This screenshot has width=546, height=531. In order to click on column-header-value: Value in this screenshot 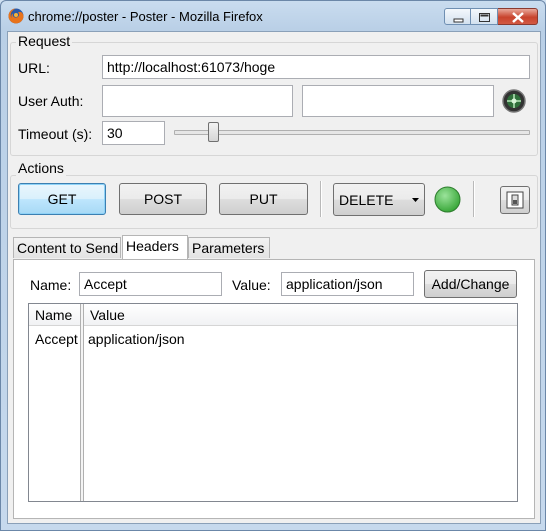, I will do `click(300, 315)`.